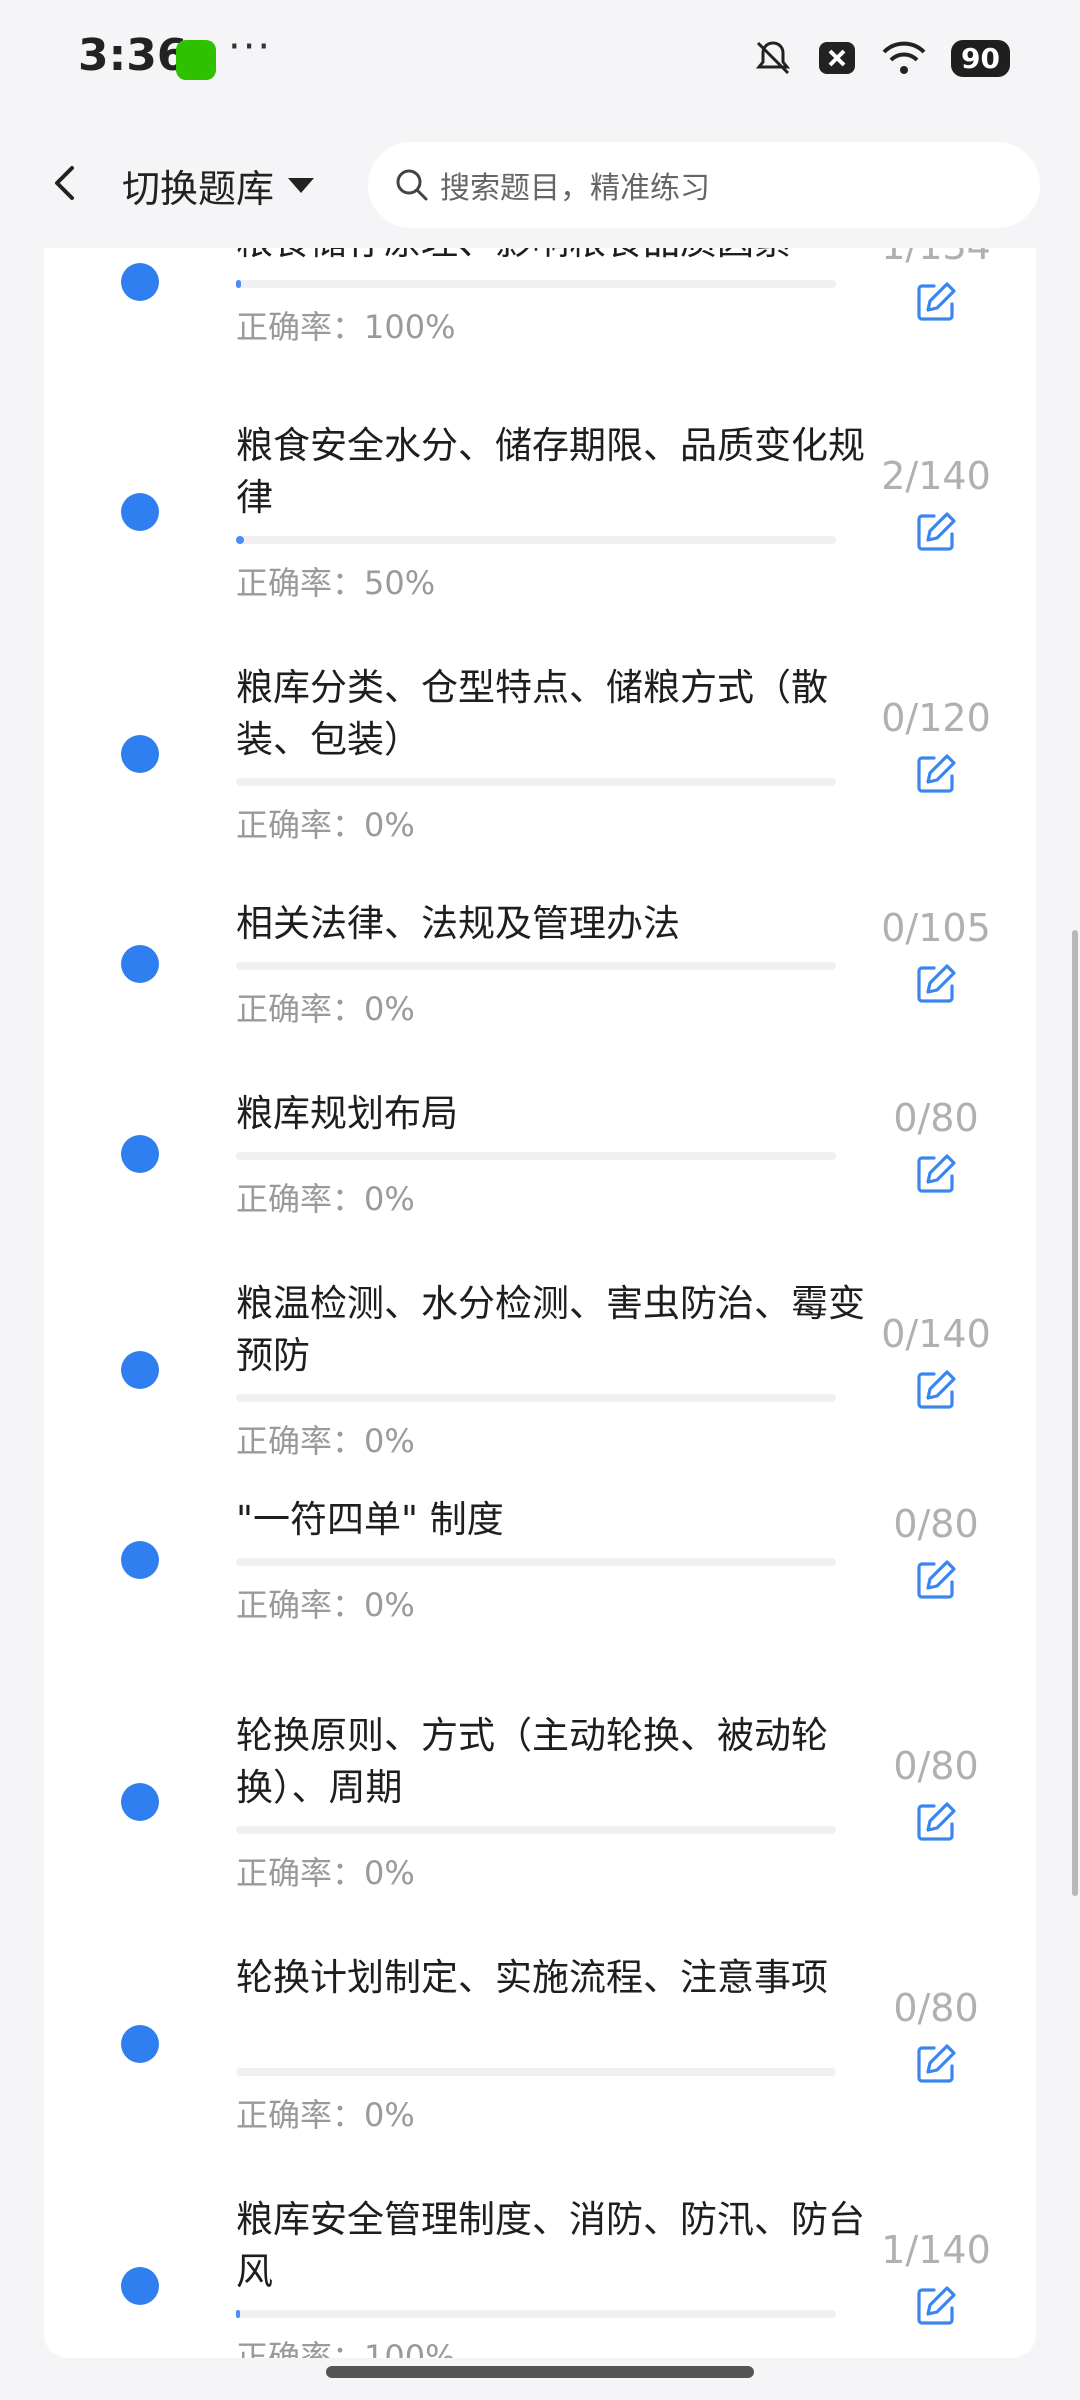 The width and height of the screenshot is (1080, 2400). I want to click on mute-bell-icon, so click(773, 58).